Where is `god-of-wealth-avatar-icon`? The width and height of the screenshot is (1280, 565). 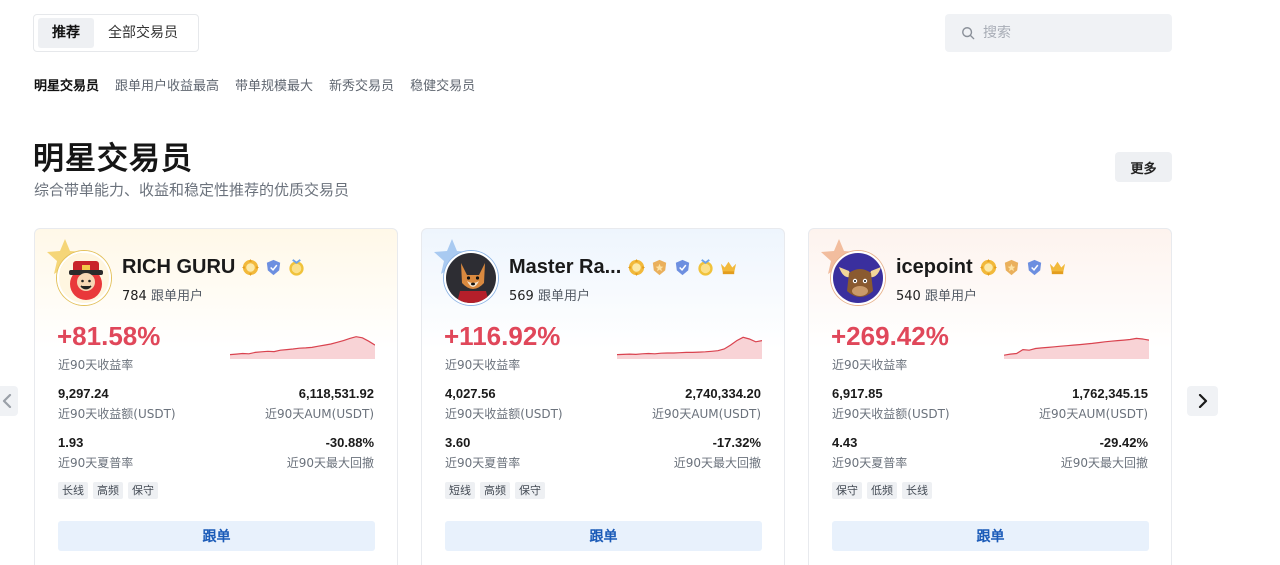
god-of-wealth-avatar-icon is located at coordinates (84, 278).